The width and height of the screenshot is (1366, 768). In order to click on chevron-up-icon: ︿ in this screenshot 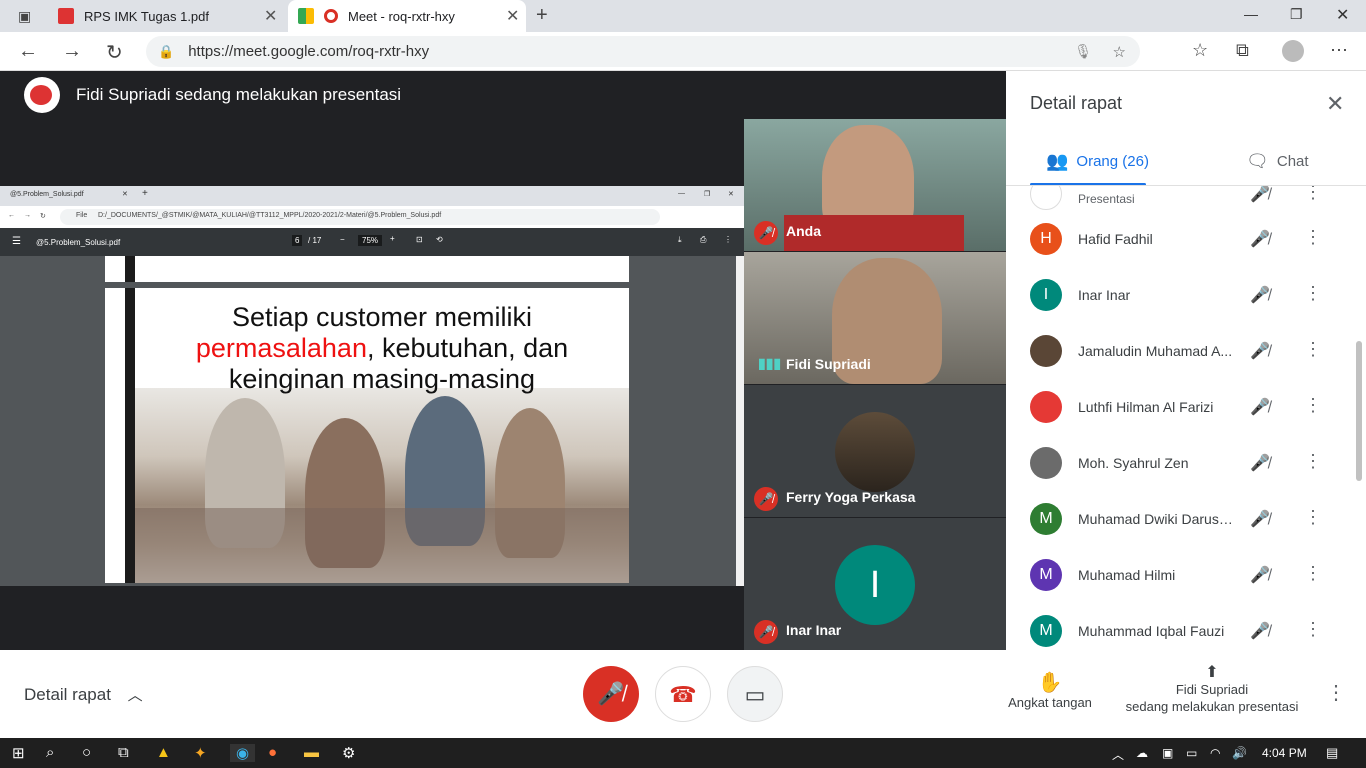, I will do `click(1118, 754)`.